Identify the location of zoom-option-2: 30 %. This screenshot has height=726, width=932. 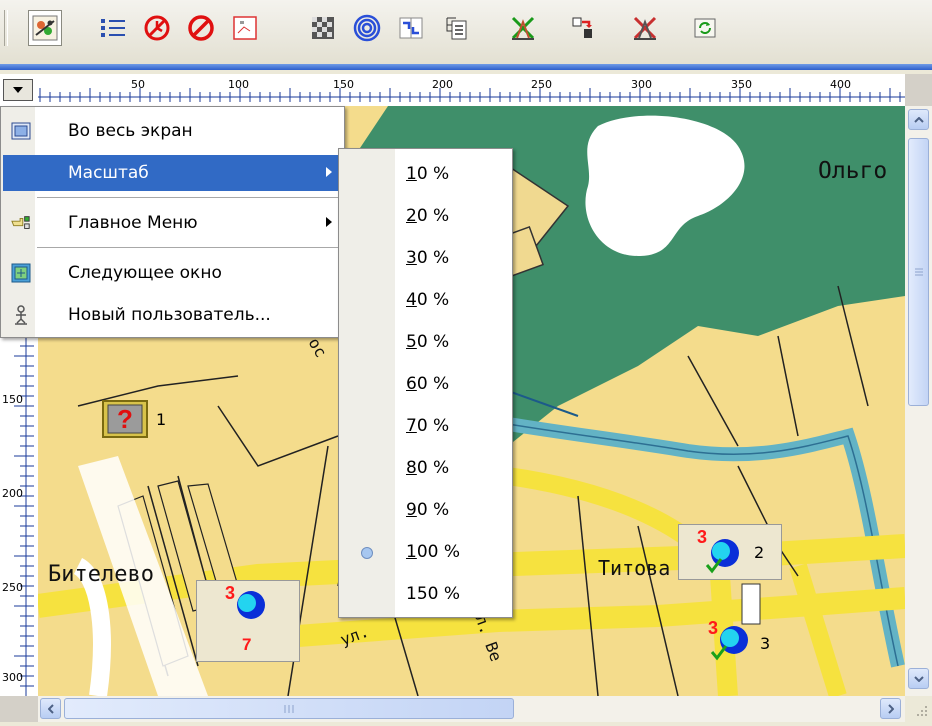
(425, 259).